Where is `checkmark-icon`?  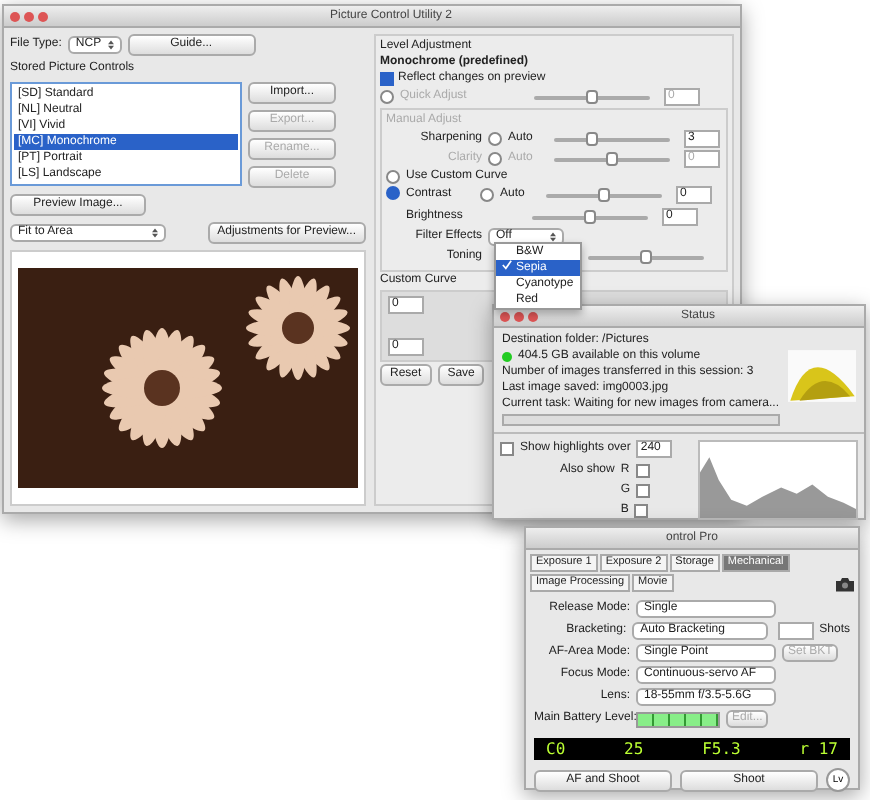
checkmark-icon is located at coordinates (507, 265).